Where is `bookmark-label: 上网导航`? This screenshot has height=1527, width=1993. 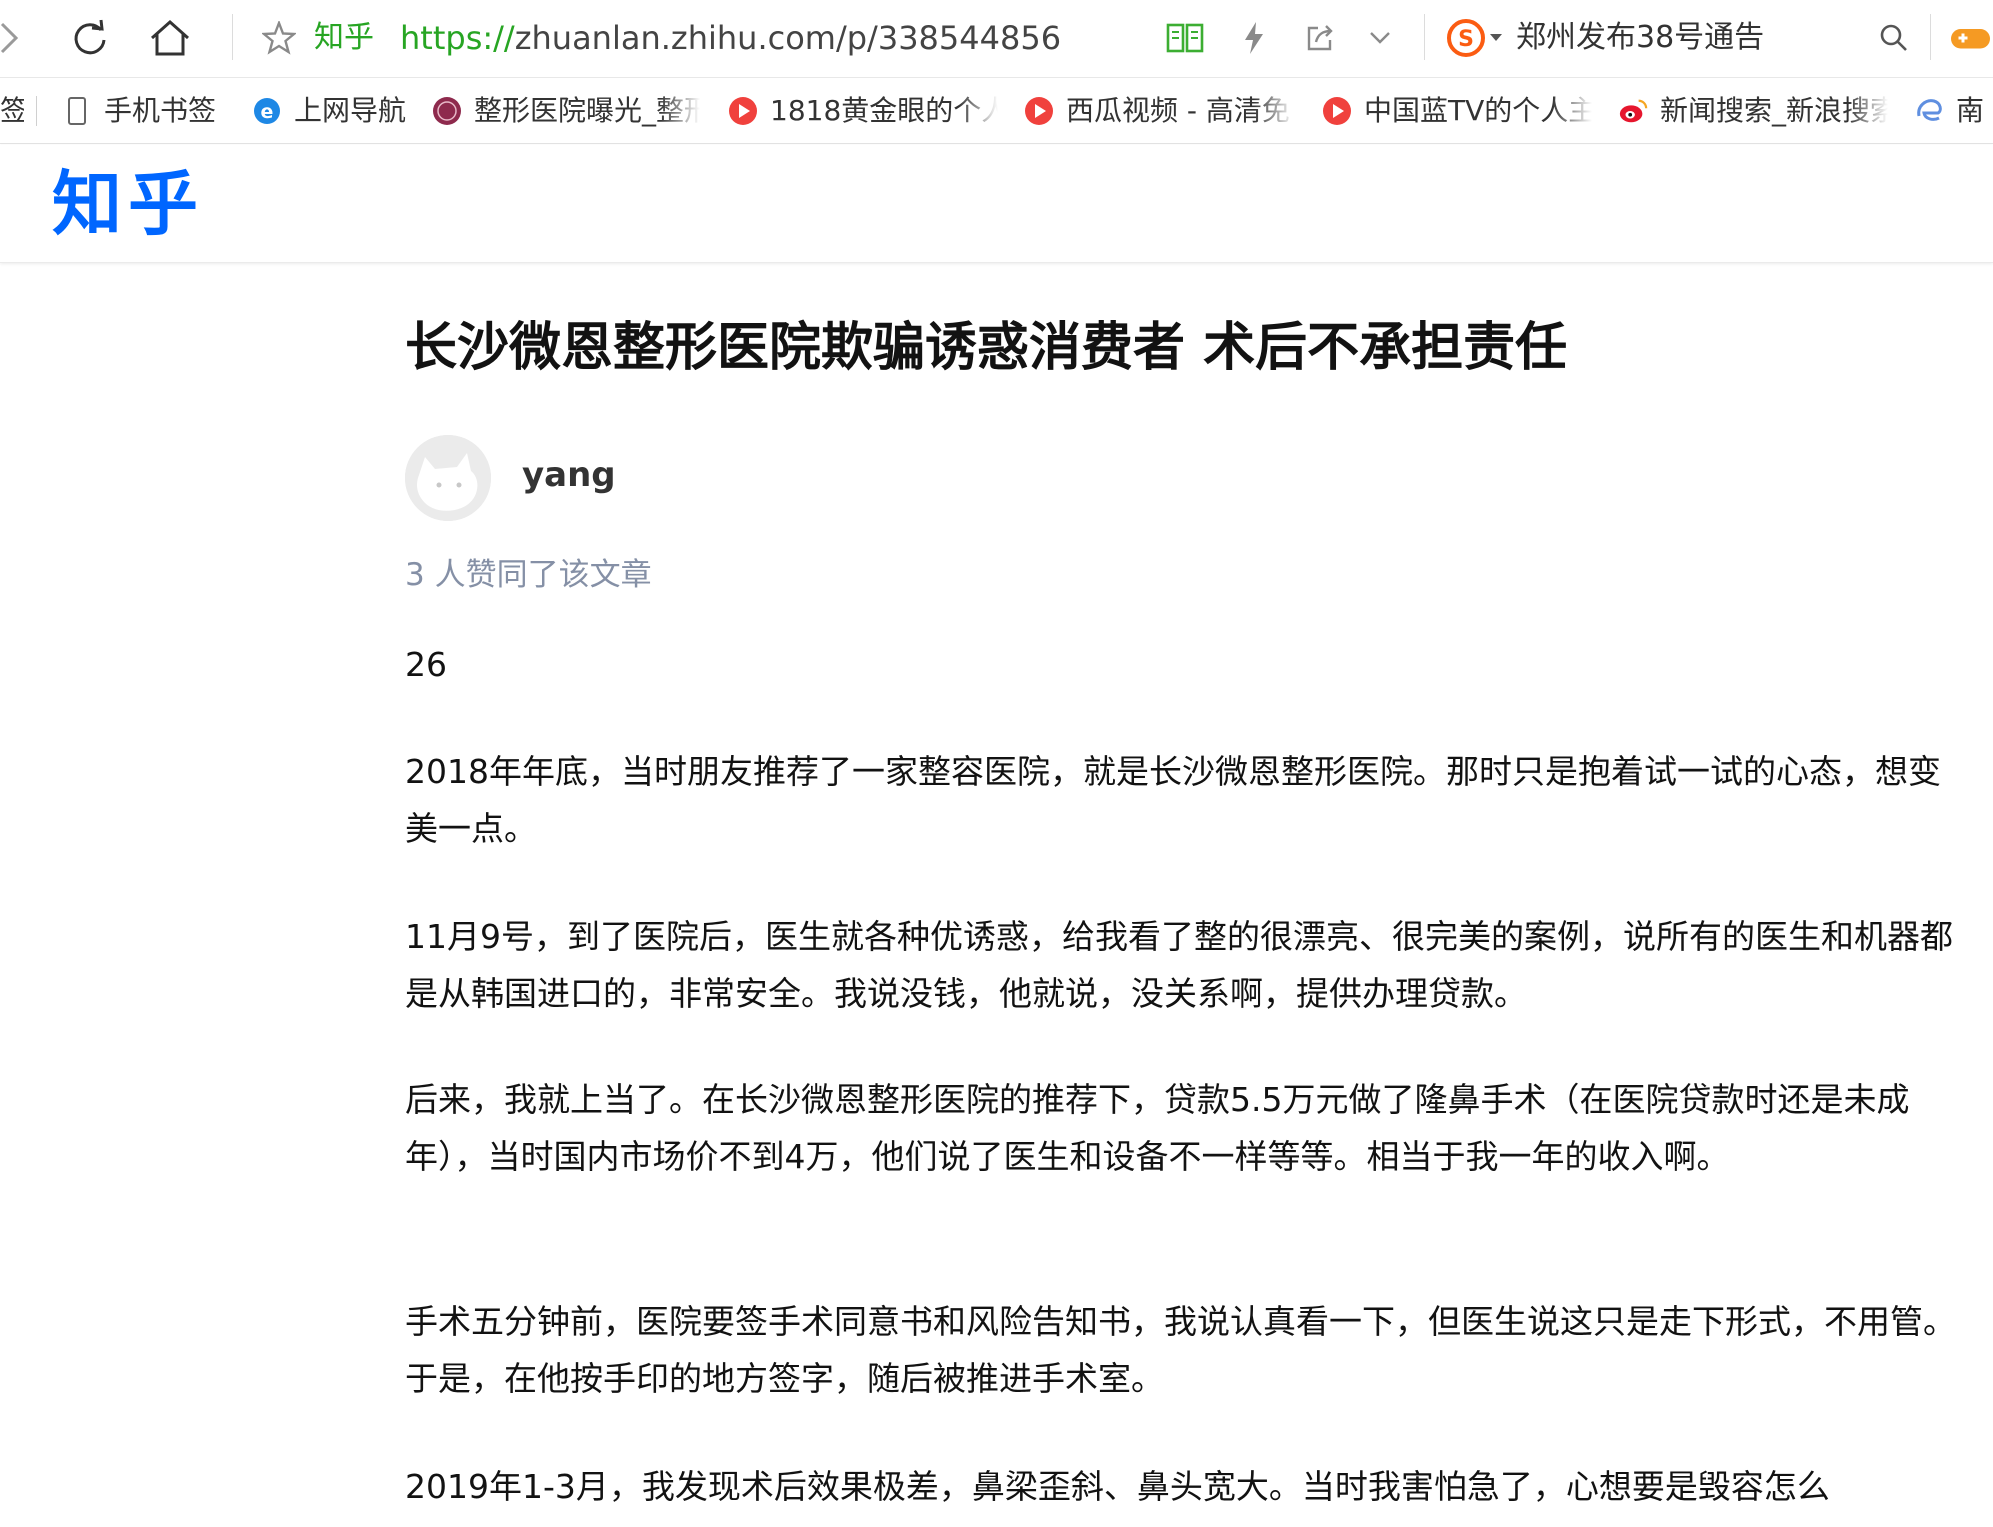 bookmark-label: 上网导航 is located at coordinates (350, 110).